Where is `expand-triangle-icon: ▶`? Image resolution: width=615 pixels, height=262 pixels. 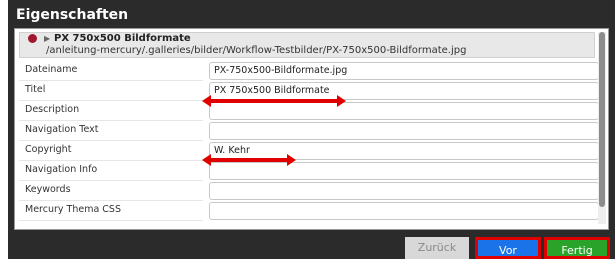
expand-triangle-icon: ▶ is located at coordinates (47, 39).